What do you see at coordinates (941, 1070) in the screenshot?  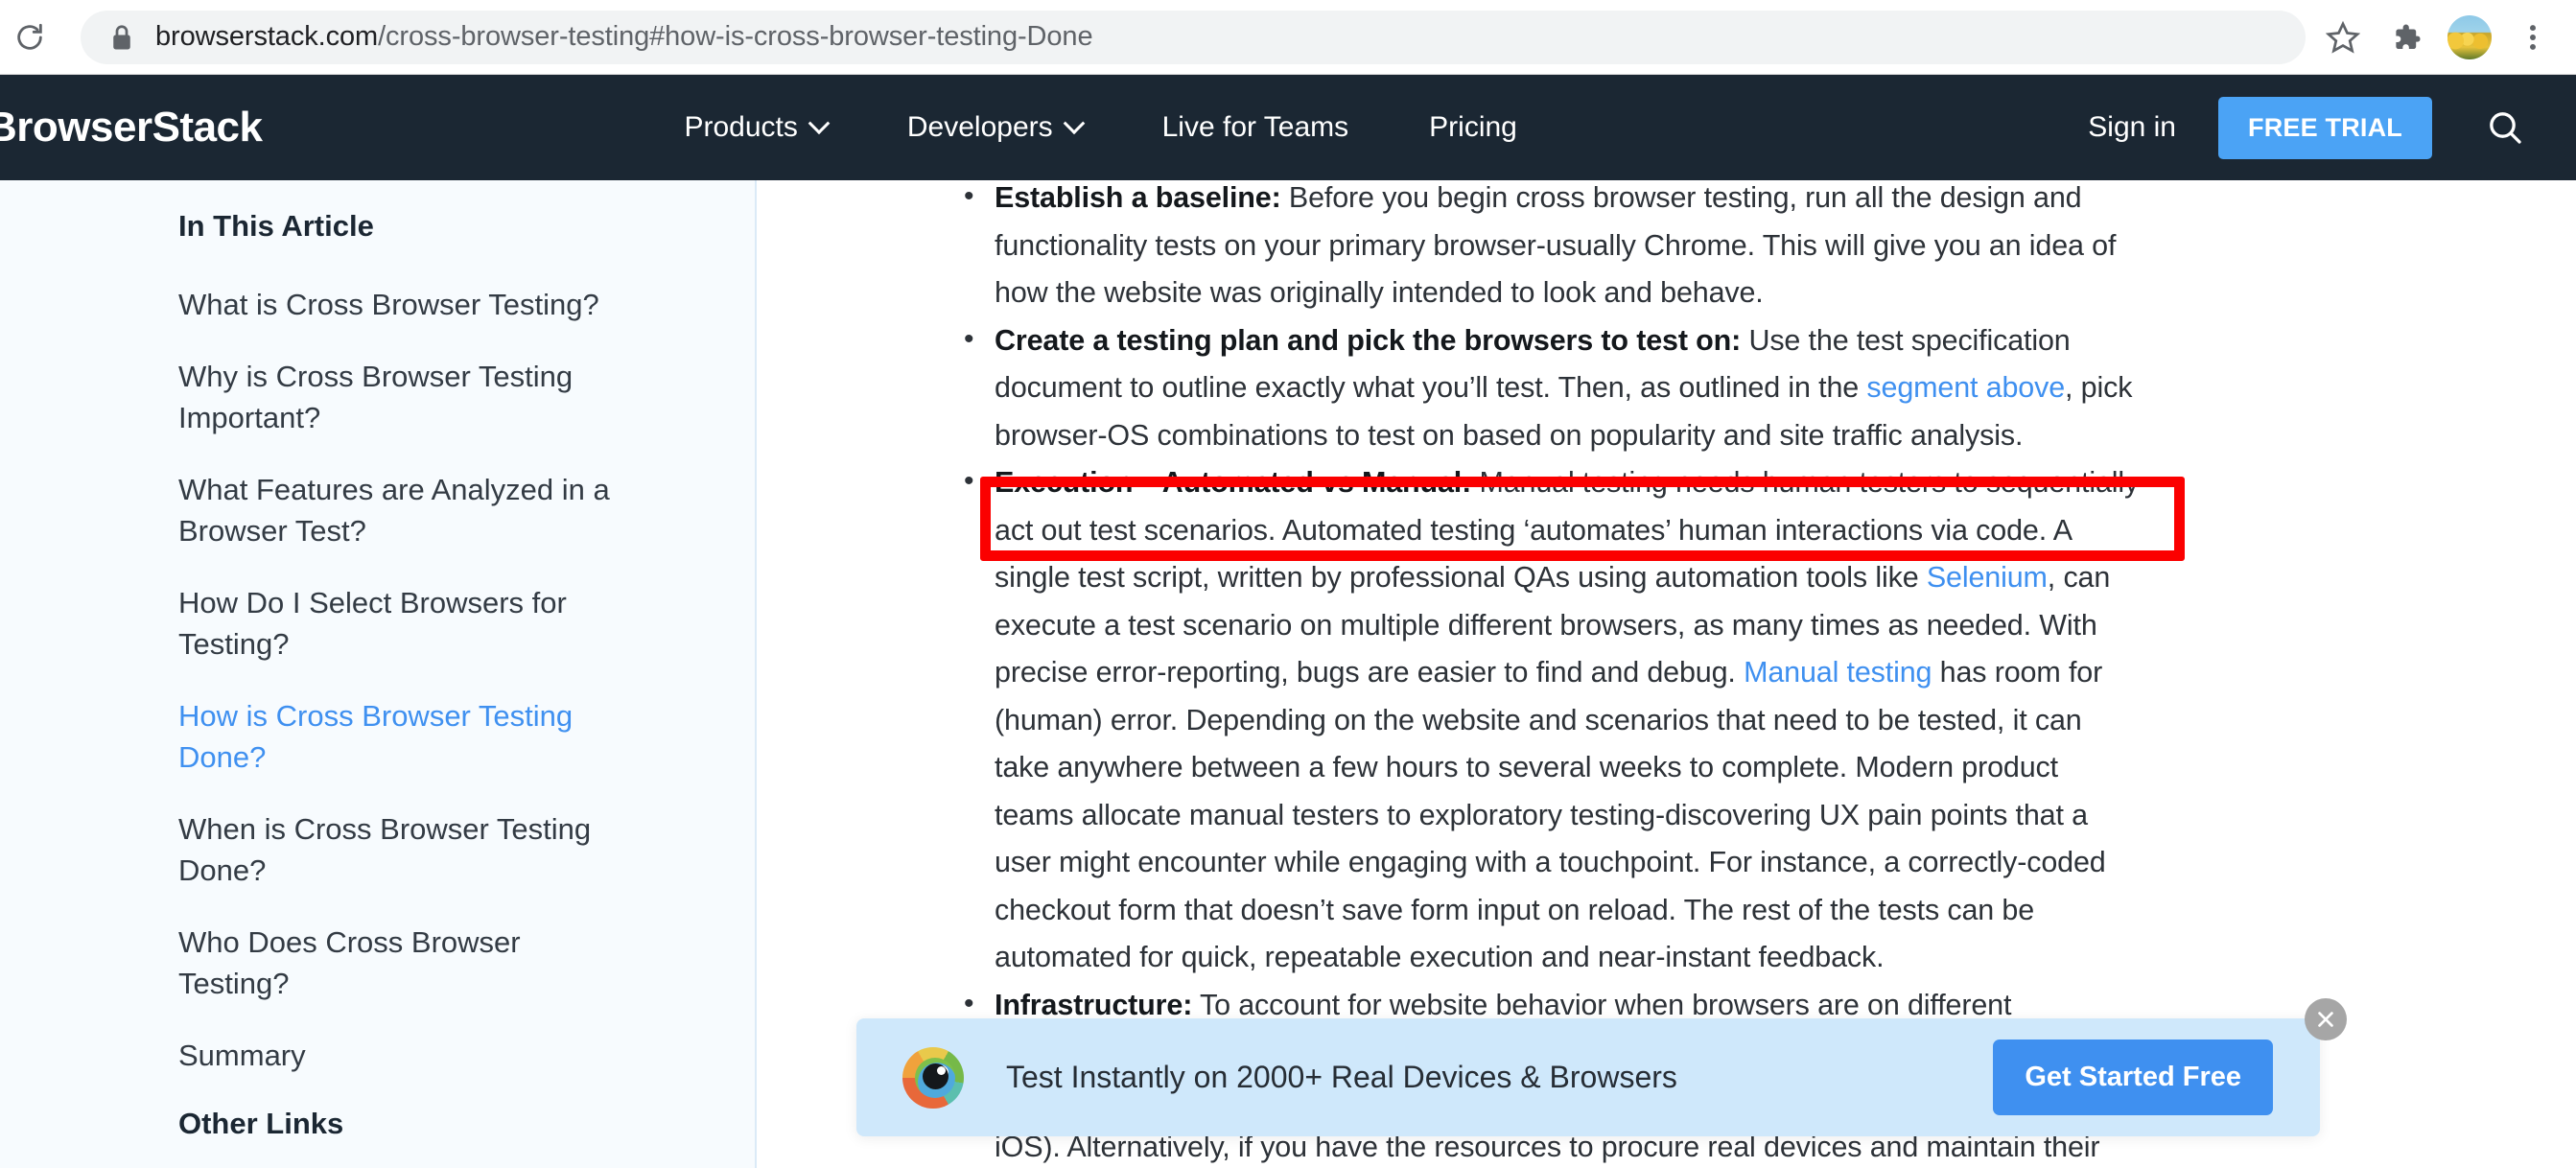 I see `eye-highlight` at bounding box center [941, 1070].